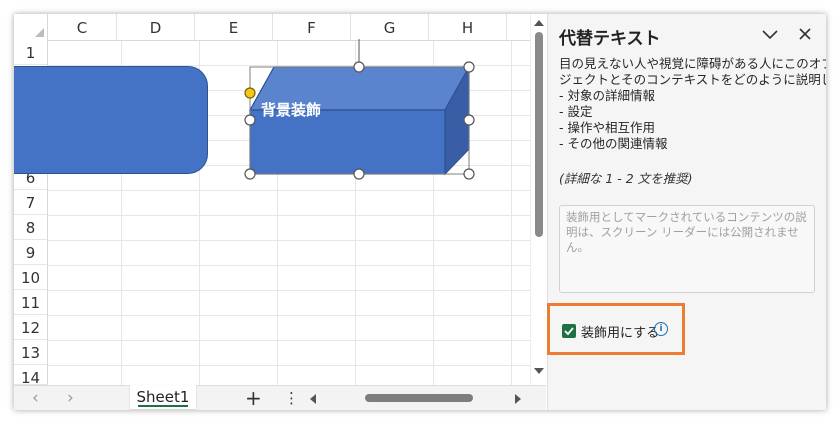  What do you see at coordinates (30, 376) in the screenshot?
I see `row-header-14: 14` at bounding box center [30, 376].